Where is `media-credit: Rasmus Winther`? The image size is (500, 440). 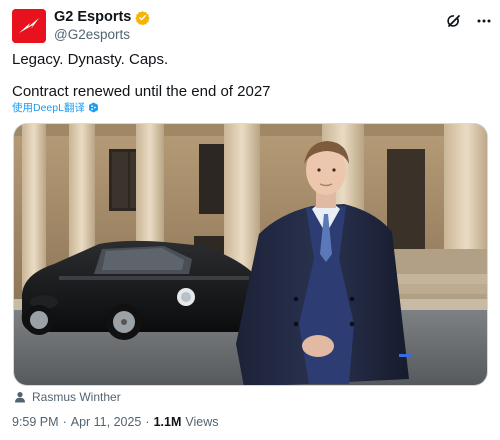 media-credit: Rasmus Winther is located at coordinates (67, 397).